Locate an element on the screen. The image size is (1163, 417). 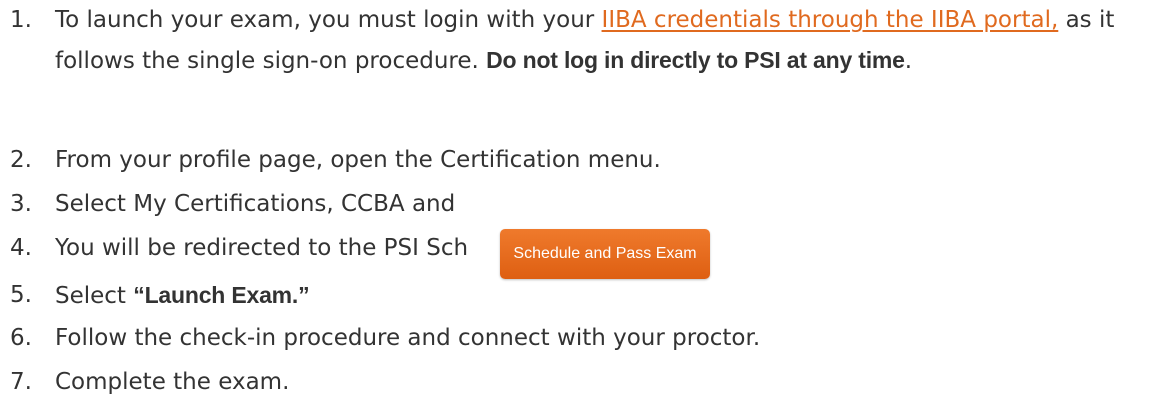
step-number: 6. is located at coordinates (21, 338).